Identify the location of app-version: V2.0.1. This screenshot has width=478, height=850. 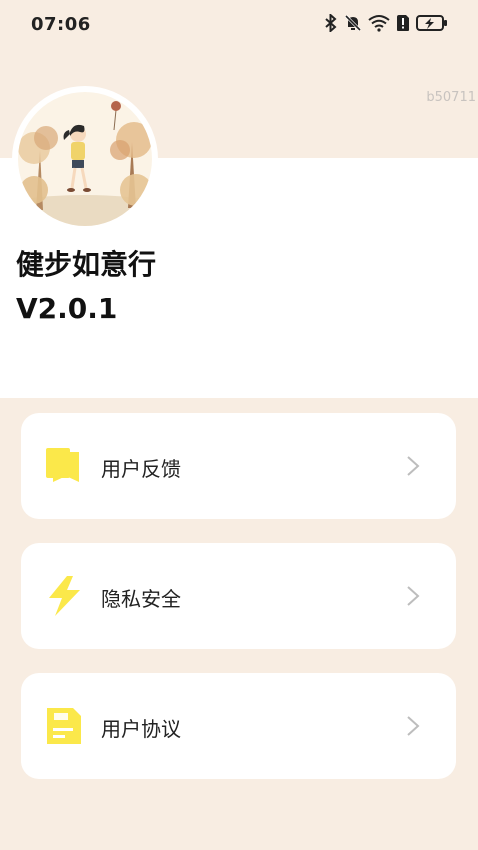
(67, 308).